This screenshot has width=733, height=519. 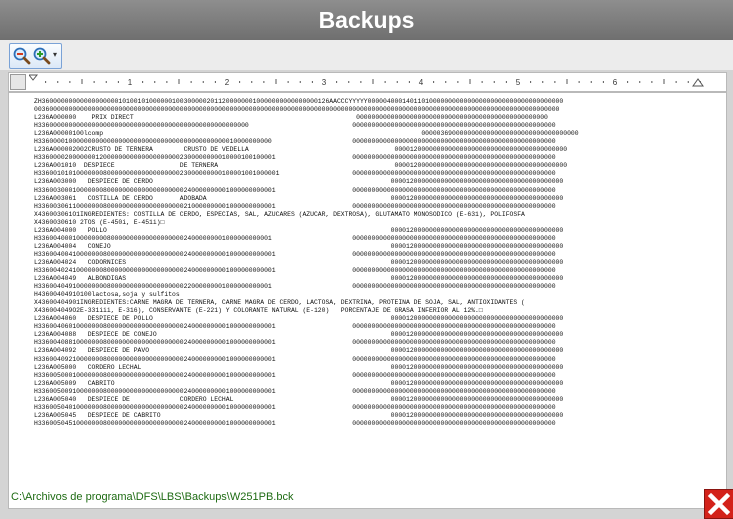 I want to click on document-line: X4360030610 2TOS (E-450i, E-451i)□, so click(x=99, y=222).